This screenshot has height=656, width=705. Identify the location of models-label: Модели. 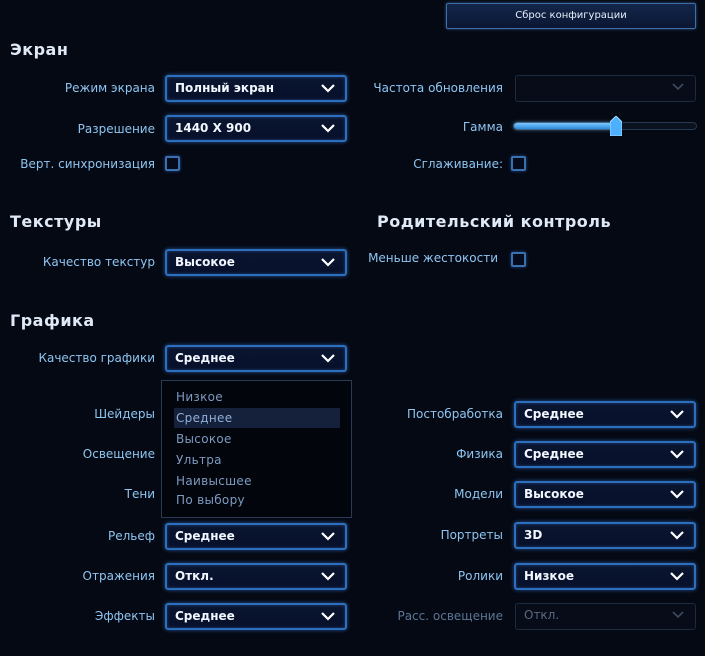
(478, 494).